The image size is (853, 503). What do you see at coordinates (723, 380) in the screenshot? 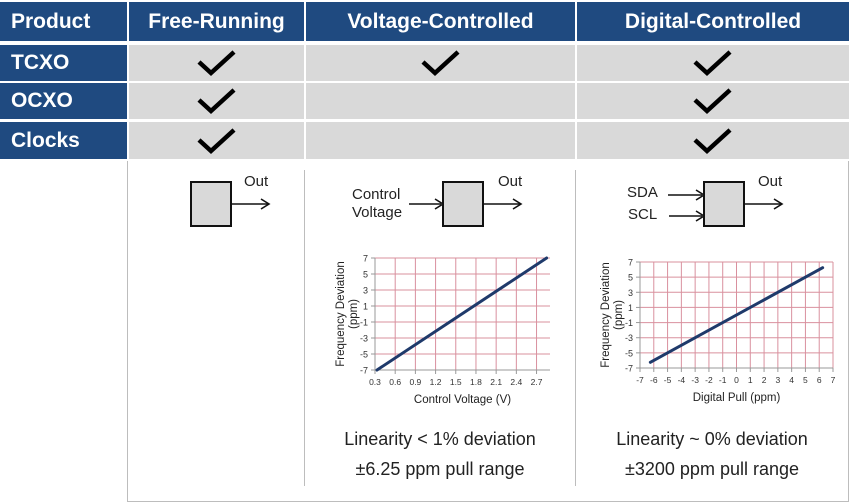
I see `x-tick-label: -1` at bounding box center [723, 380].